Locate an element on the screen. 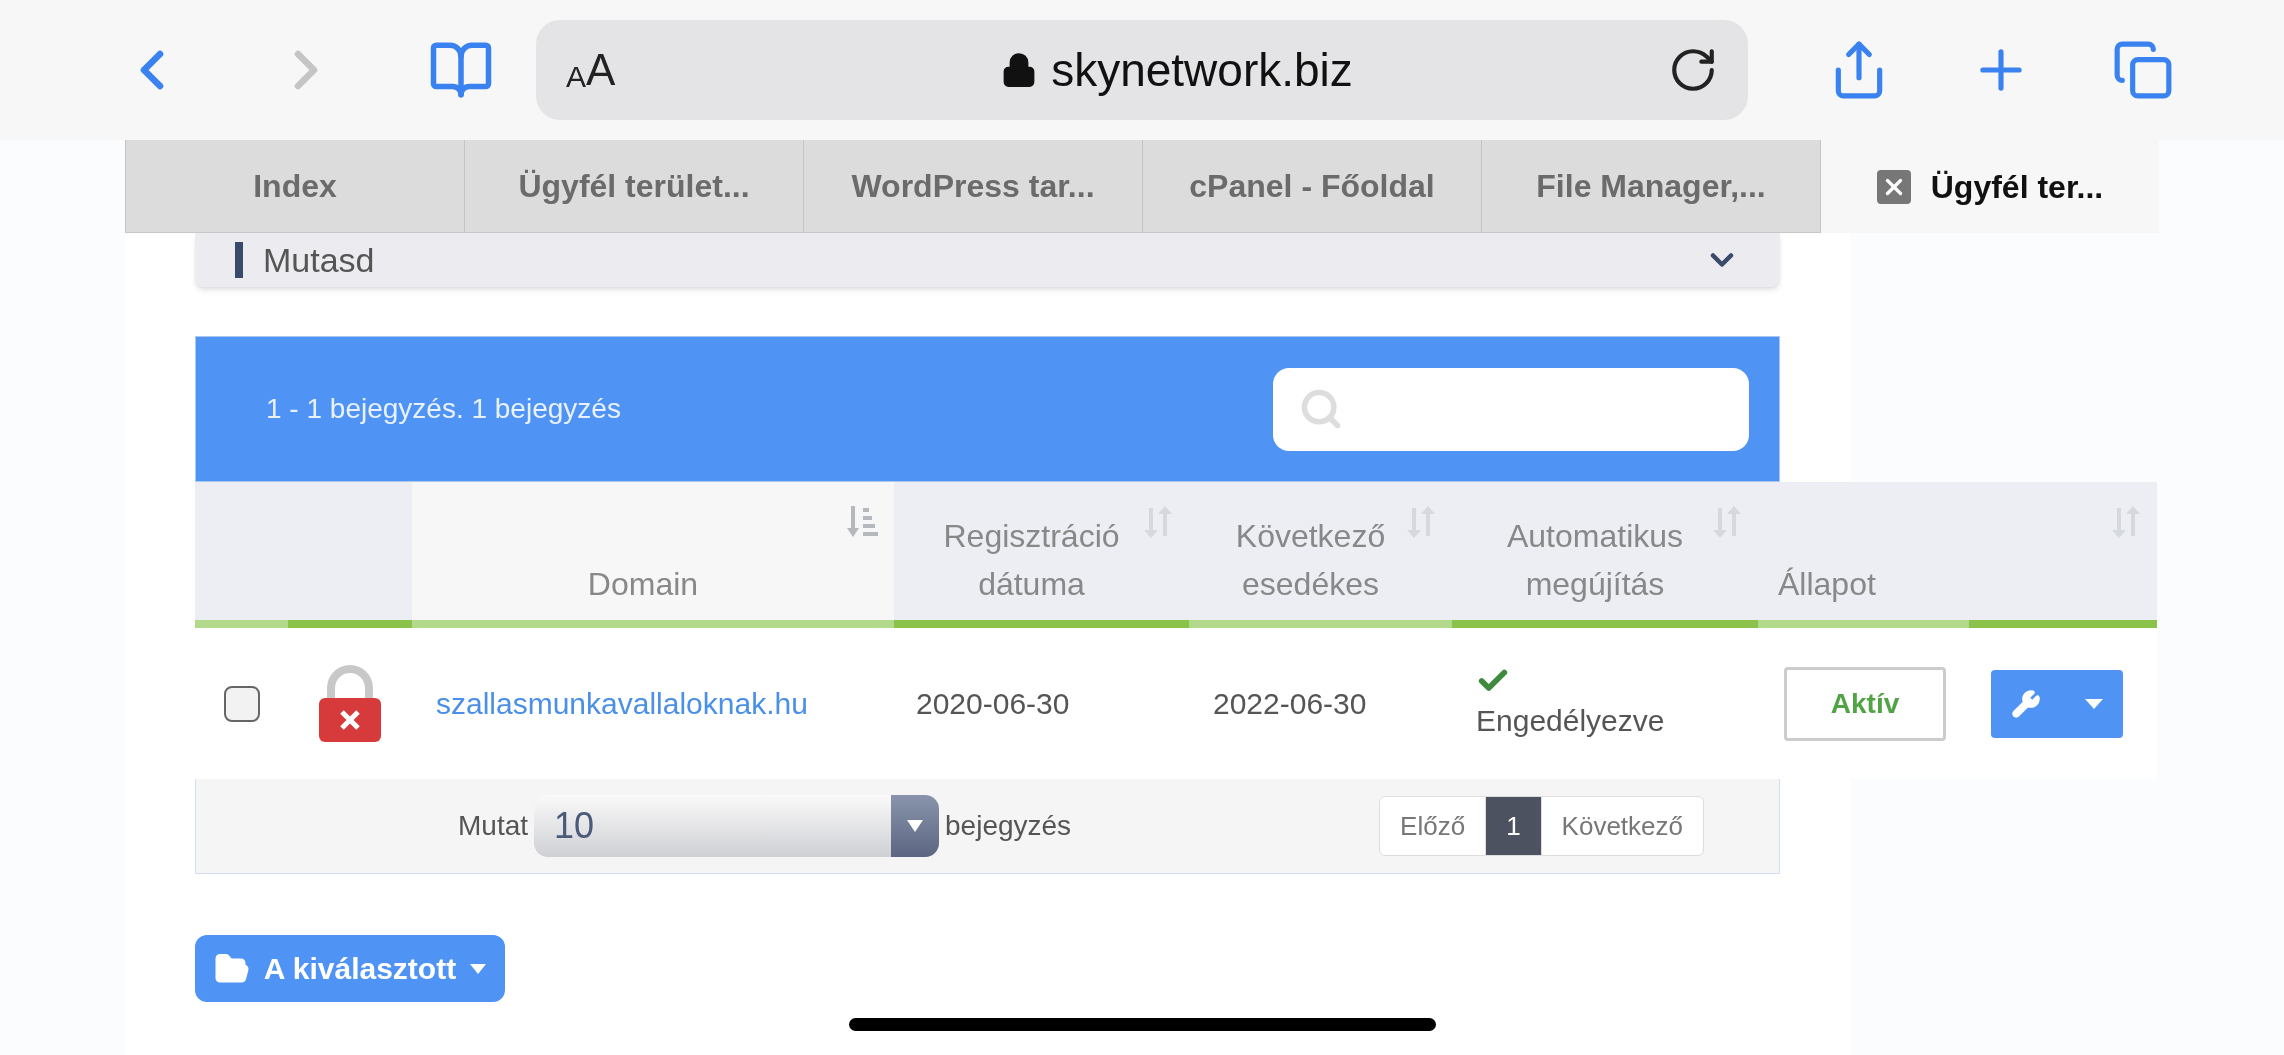 The width and height of the screenshot is (2284, 1055). filter-label: Mutasd is located at coordinates (319, 260).